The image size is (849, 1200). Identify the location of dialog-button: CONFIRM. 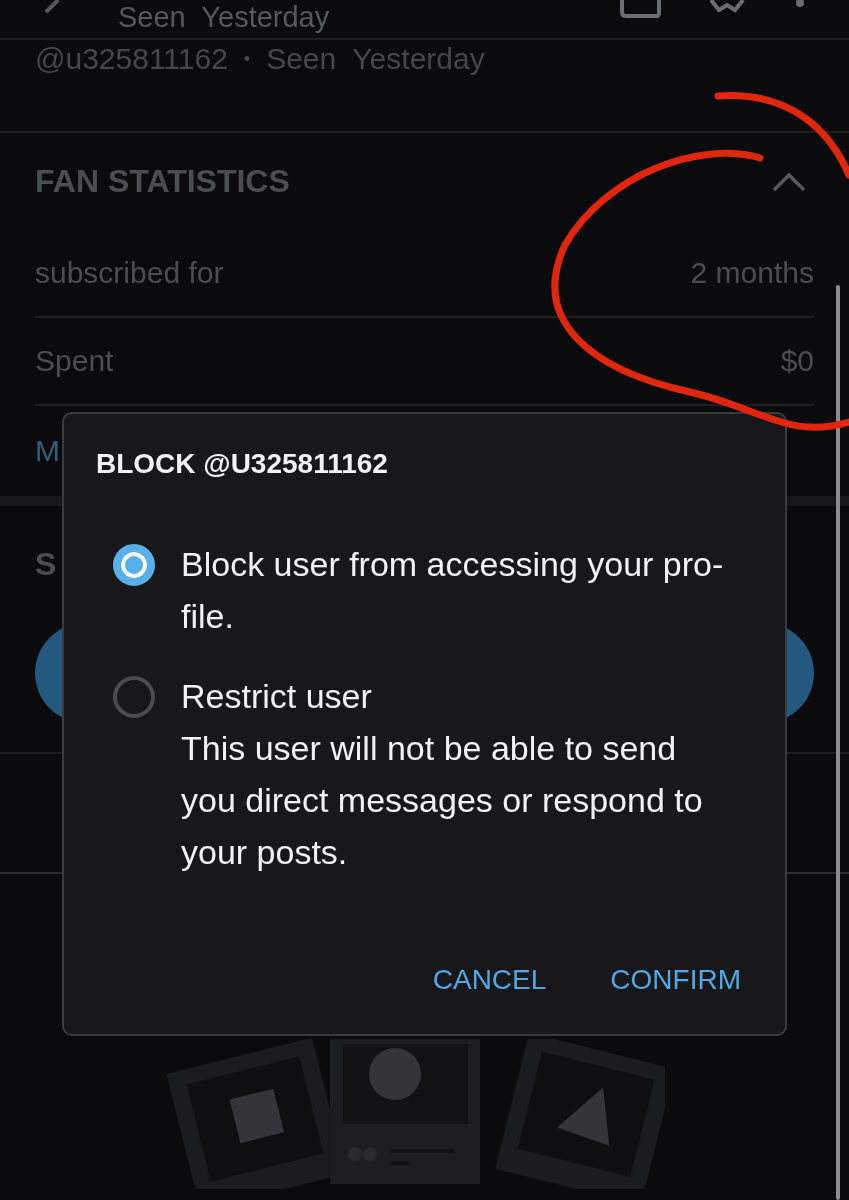
(675, 980).